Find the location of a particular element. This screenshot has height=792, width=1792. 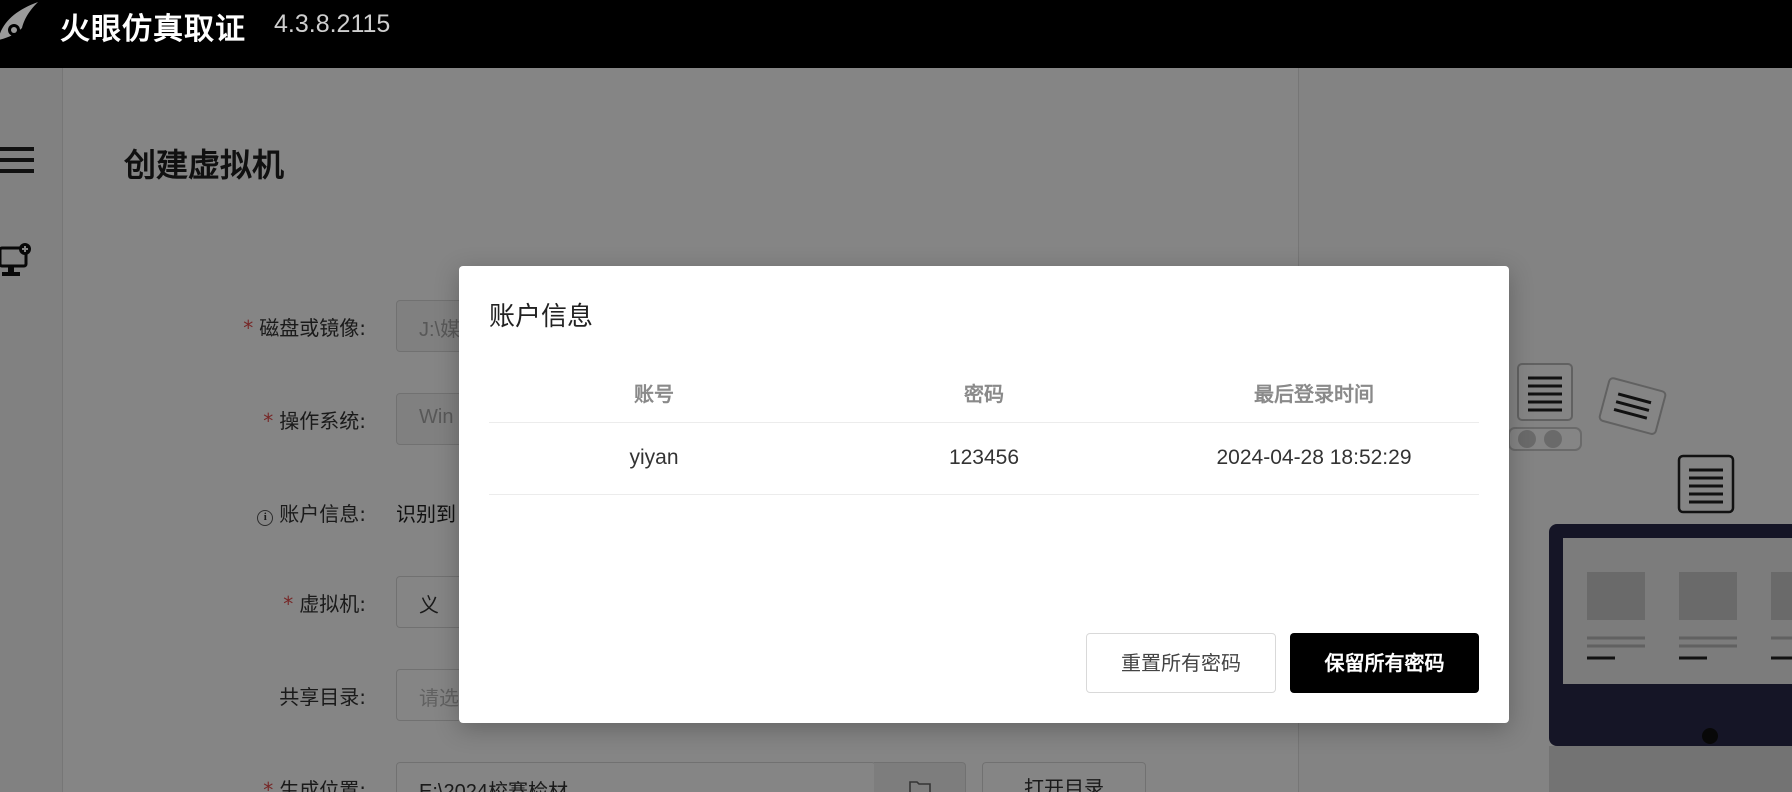

table-row: yiyan 123456 2024-04-28 18:52:29 is located at coordinates (984, 458).